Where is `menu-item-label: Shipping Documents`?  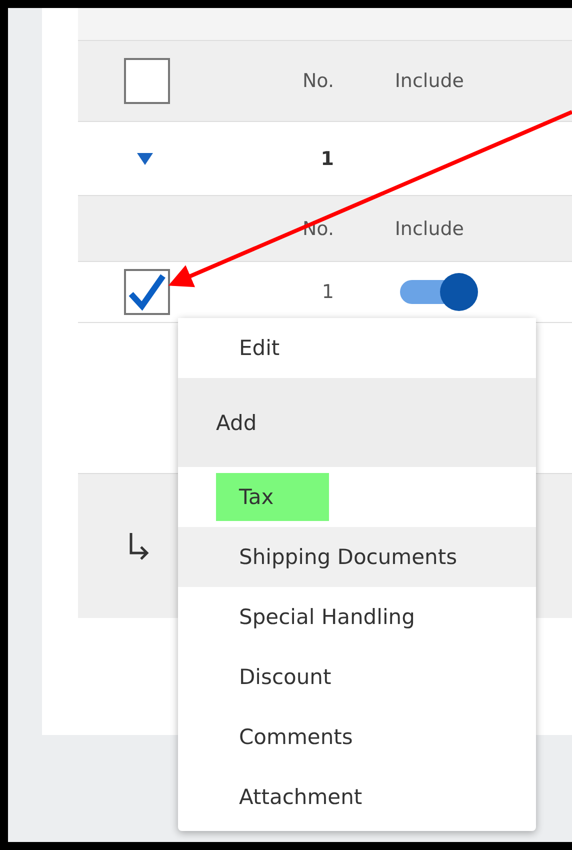
menu-item-label: Shipping Documents is located at coordinates (348, 557).